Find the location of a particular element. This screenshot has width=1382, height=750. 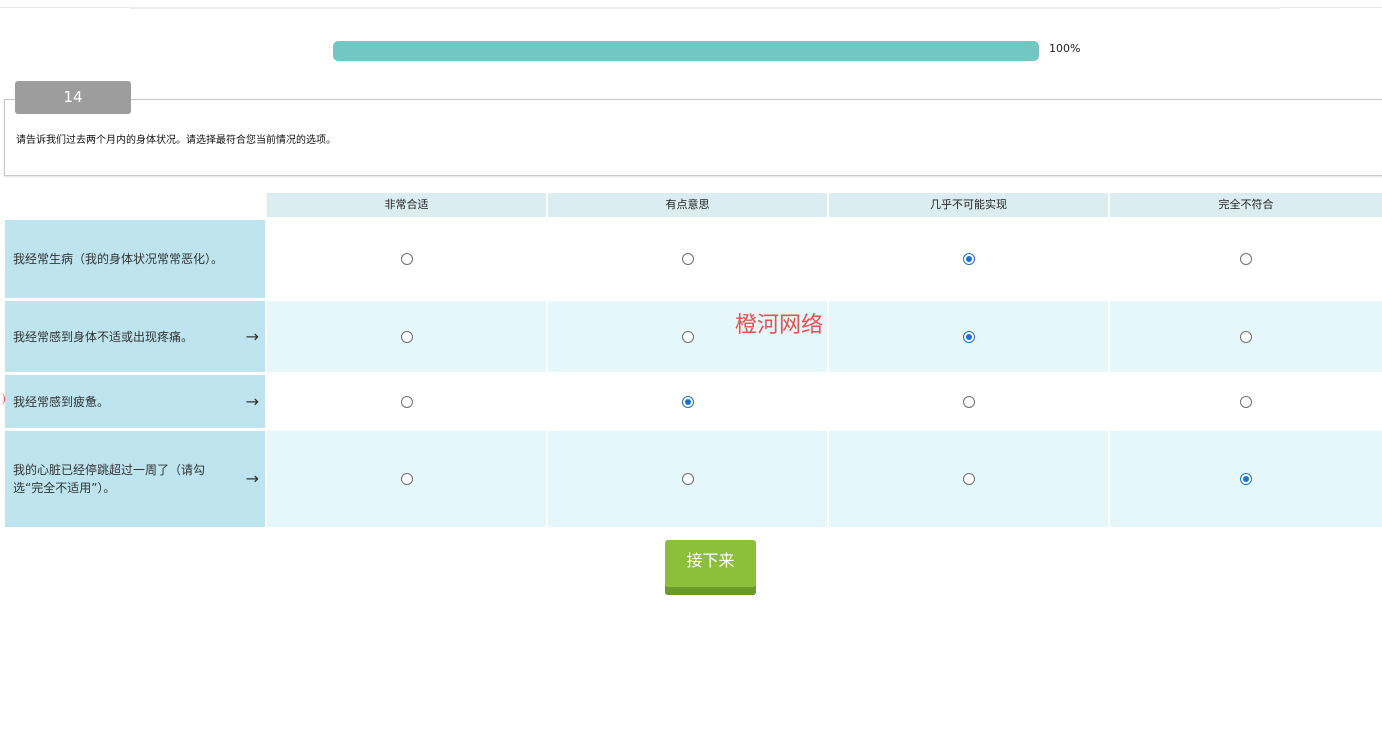

question-text: 请告诉我们过去两个月内的身体状况。请选择最符合您当前情况的选项。 is located at coordinates (176, 140).